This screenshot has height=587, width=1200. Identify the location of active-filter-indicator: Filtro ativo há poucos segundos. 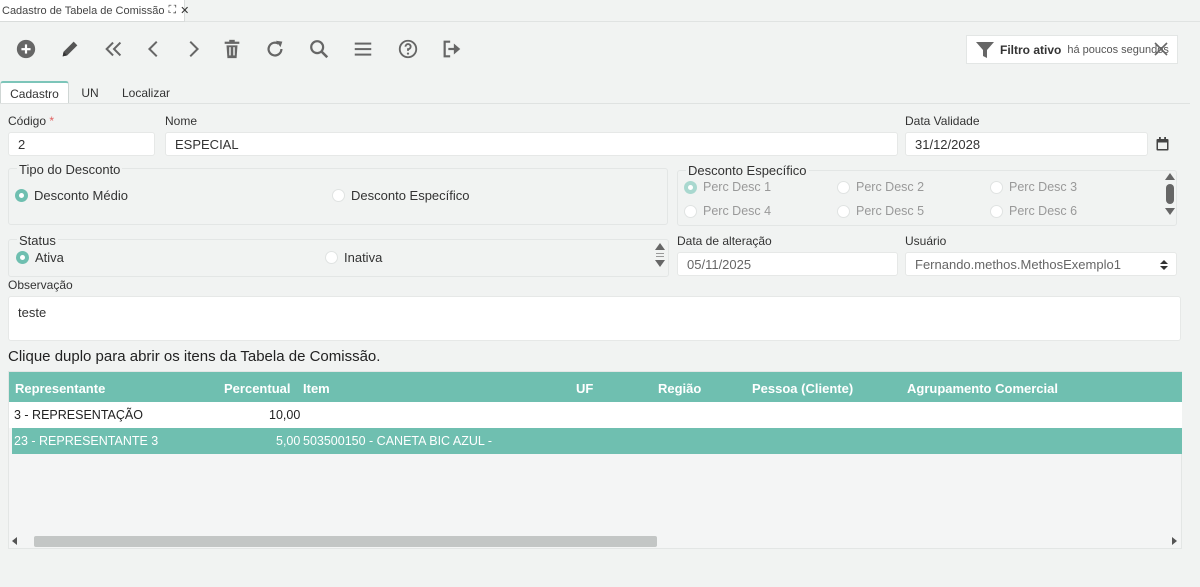
(1072, 49).